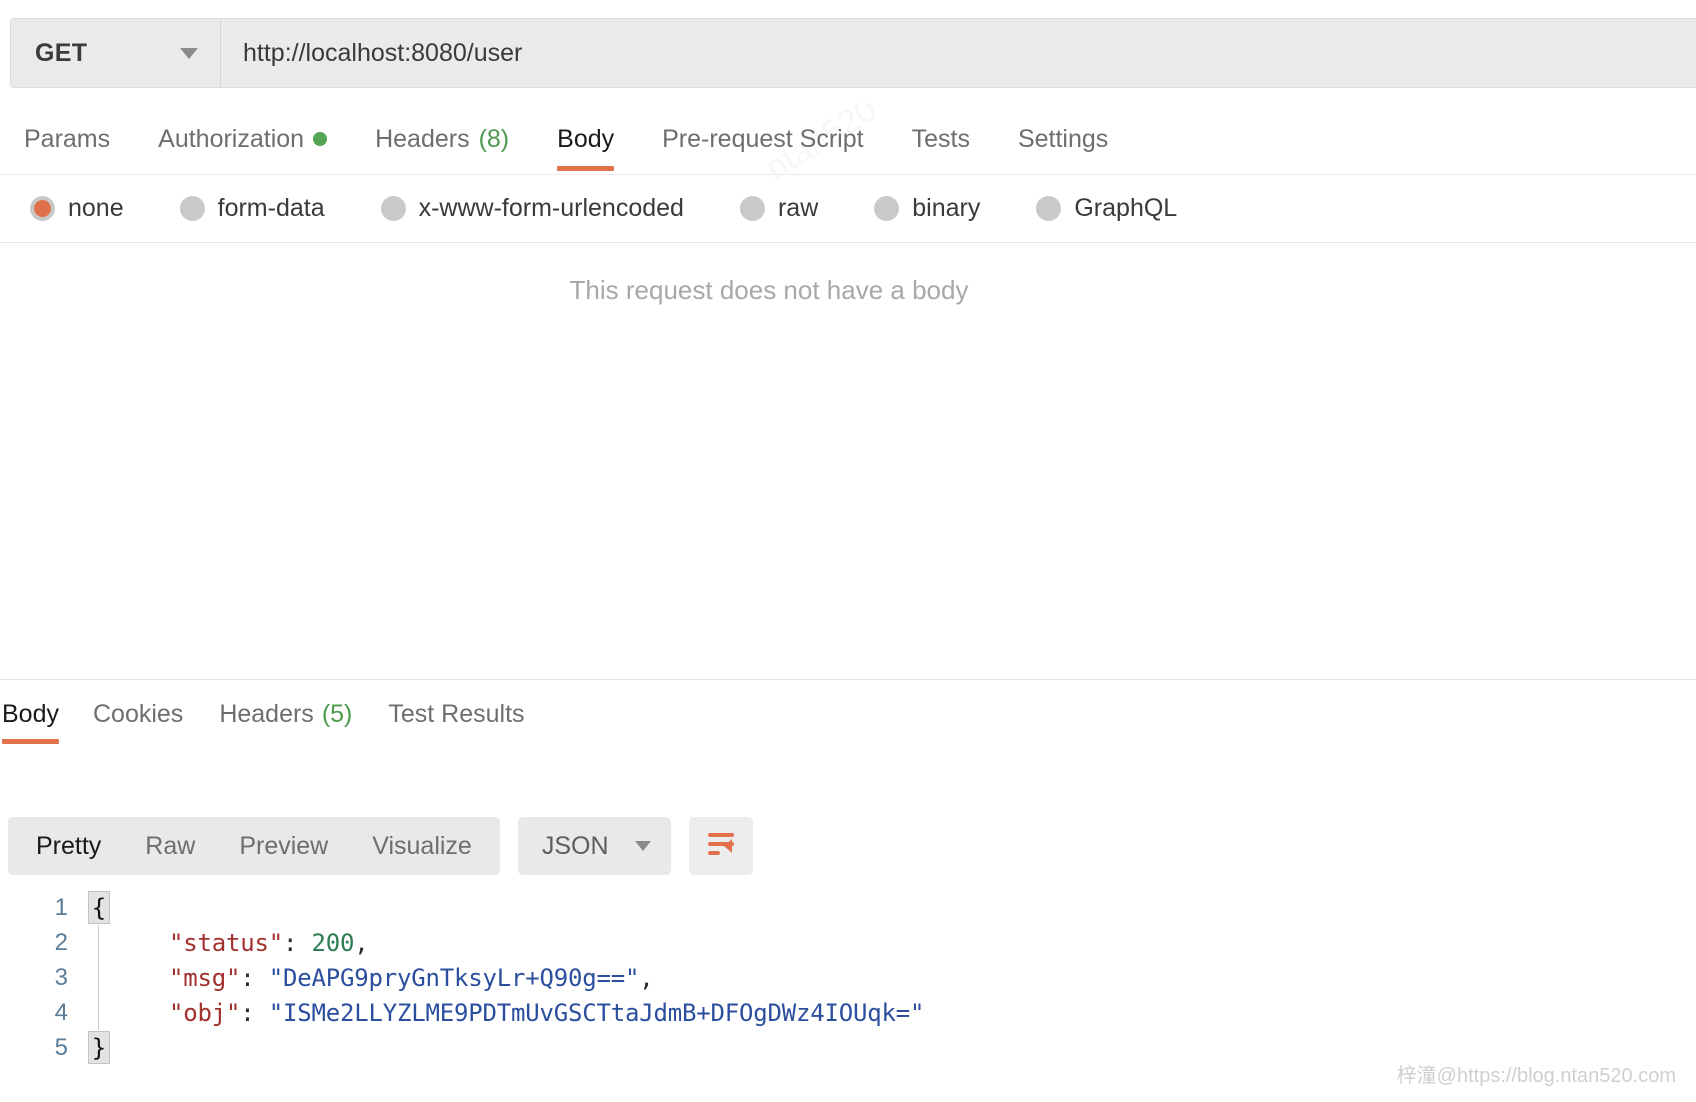 This screenshot has width=1696, height=1102. What do you see at coordinates (848, 977) in the screenshot?
I see `code-line: 3 "msg": "DeAPG9pryGnTksyLr+Q90g==",` at bounding box center [848, 977].